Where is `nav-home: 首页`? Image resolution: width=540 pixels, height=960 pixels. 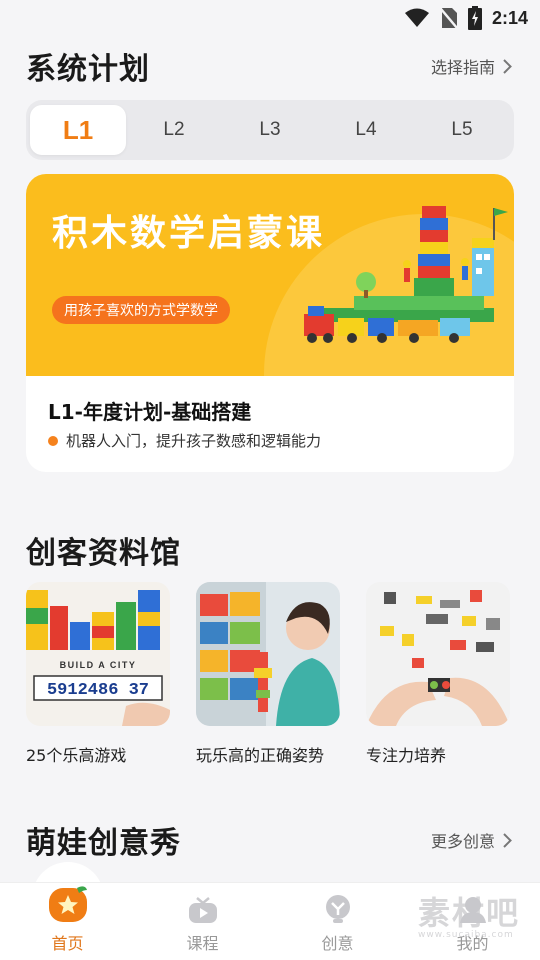
nav-home: 首页 is located at coordinates (67, 921).